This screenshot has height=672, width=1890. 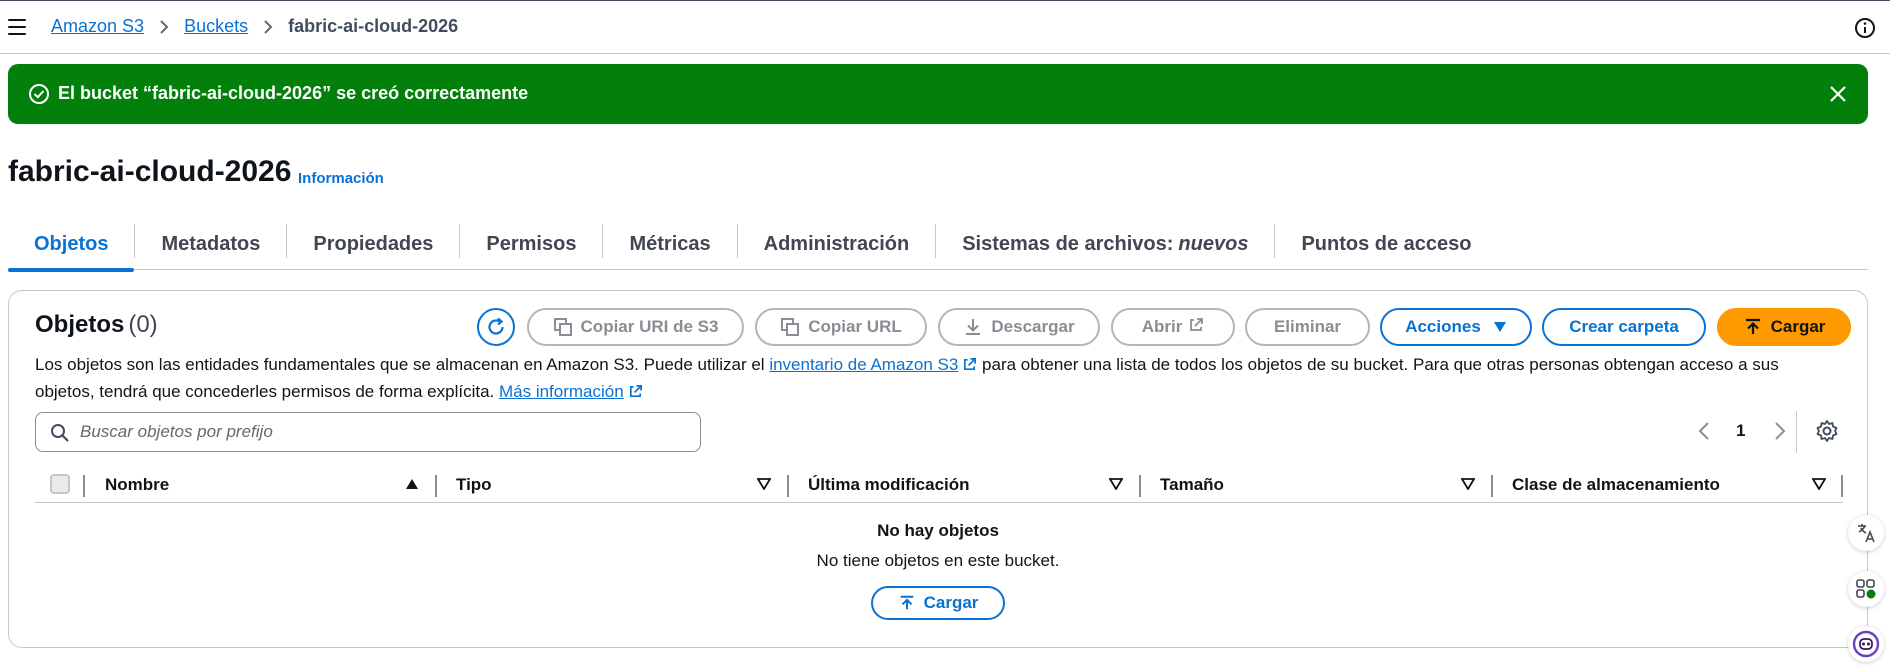 I want to click on refresh-icon, so click(x=496, y=326).